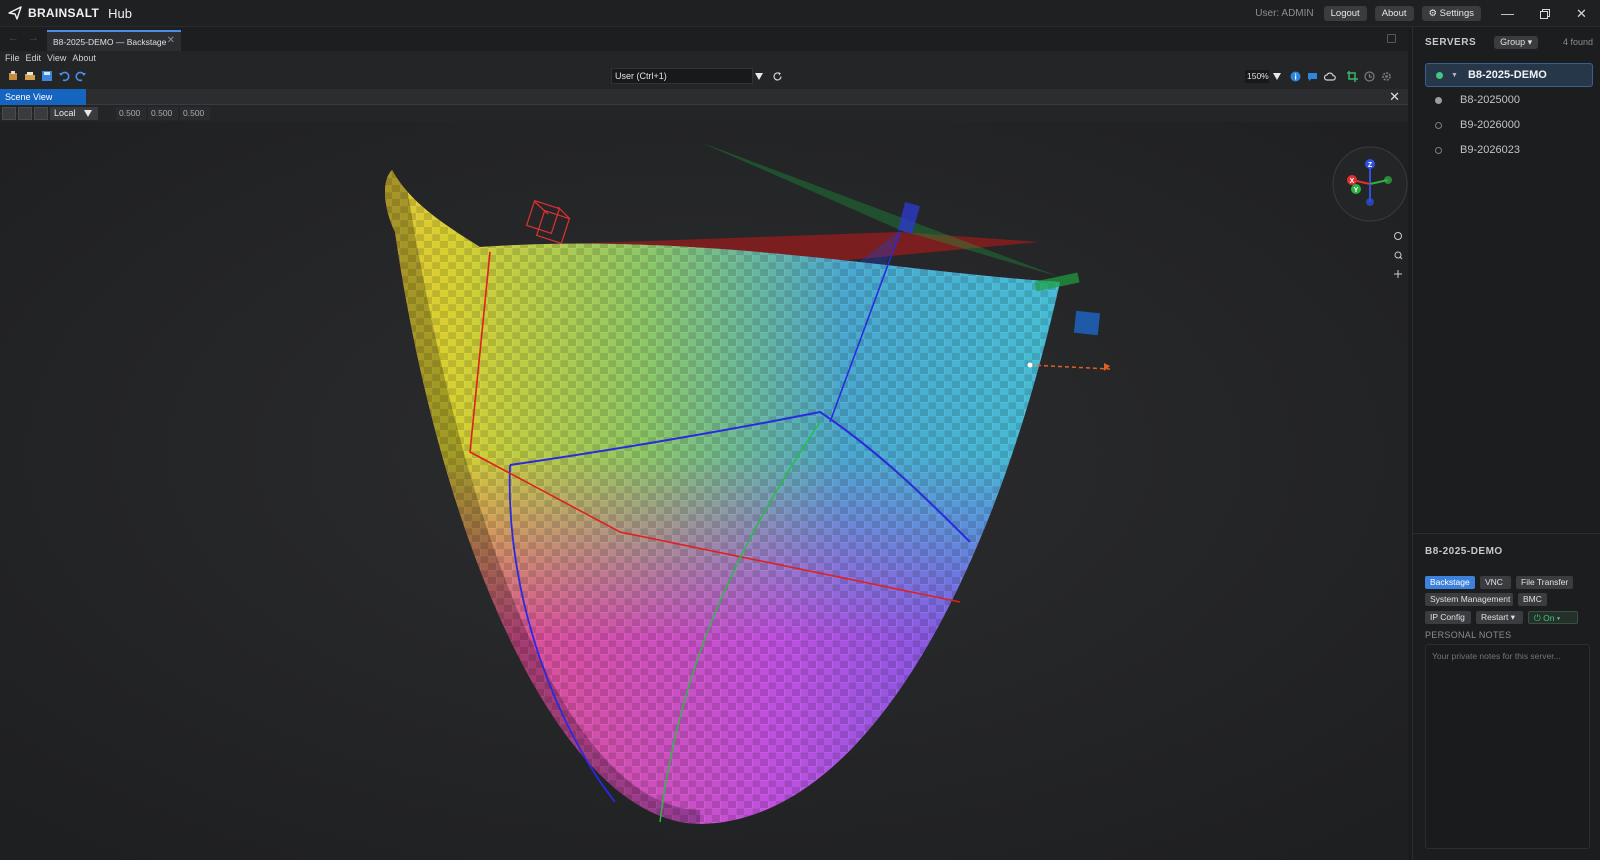 This screenshot has width=1600, height=860. Describe the element at coordinates (1330, 76) in the screenshot. I see `cloud-icon` at that location.